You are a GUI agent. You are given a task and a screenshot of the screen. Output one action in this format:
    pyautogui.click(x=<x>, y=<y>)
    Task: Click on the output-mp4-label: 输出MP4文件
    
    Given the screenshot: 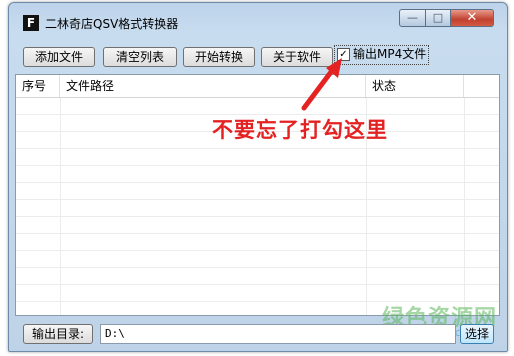 What is the action you would take?
    pyautogui.click(x=390, y=54)
    